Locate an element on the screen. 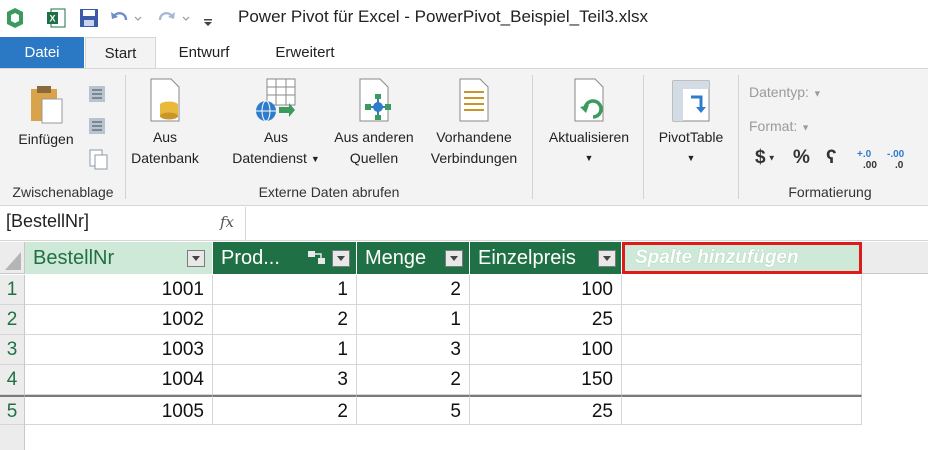 The height and width of the screenshot is (450, 928). currency-format-button: $ ▼ is located at coordinates (765, 158).